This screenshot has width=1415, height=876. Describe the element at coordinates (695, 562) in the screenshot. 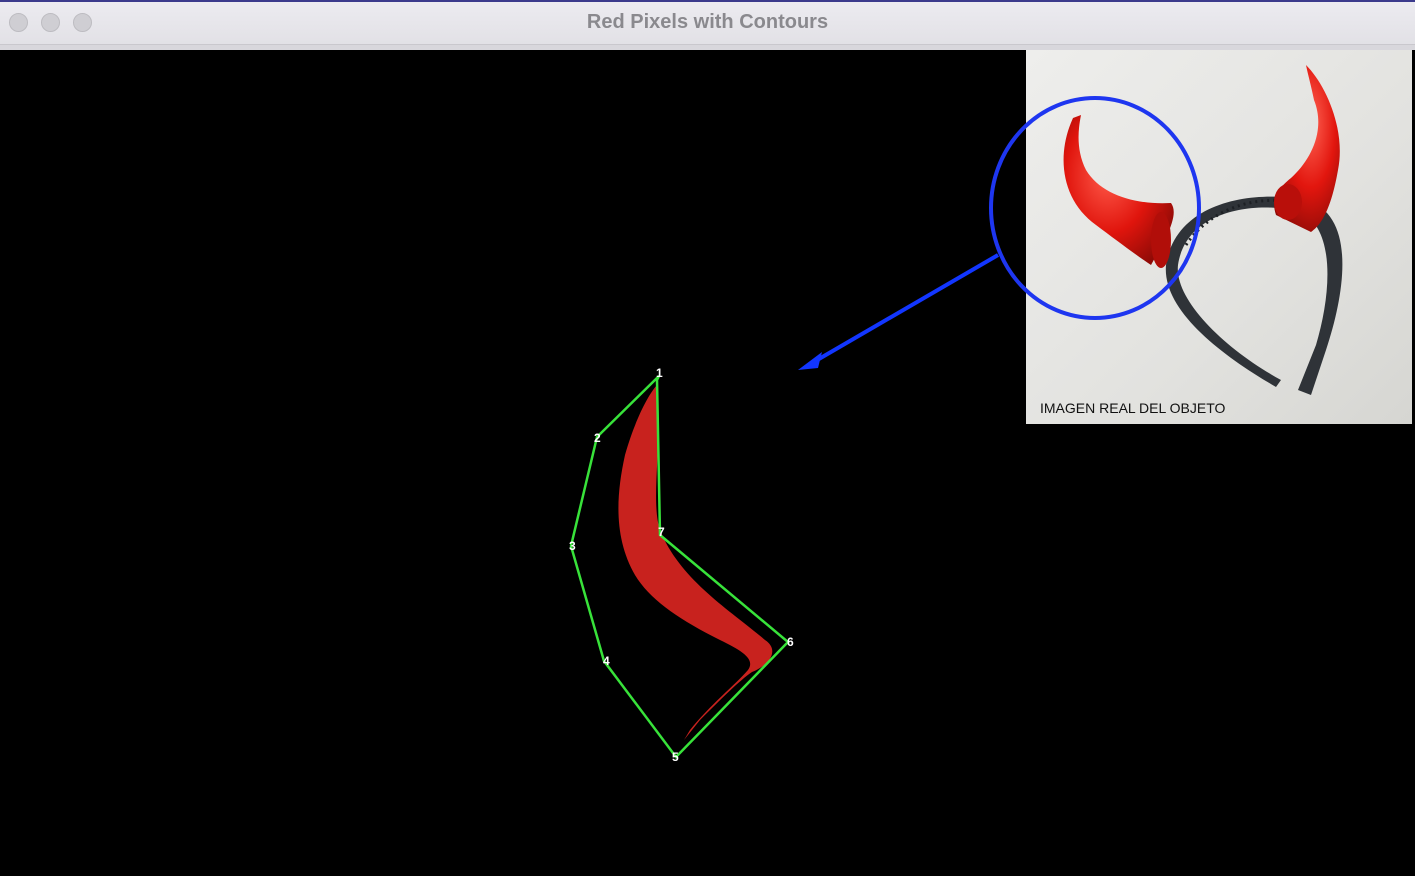

I see `red-pixel-region` at that location.